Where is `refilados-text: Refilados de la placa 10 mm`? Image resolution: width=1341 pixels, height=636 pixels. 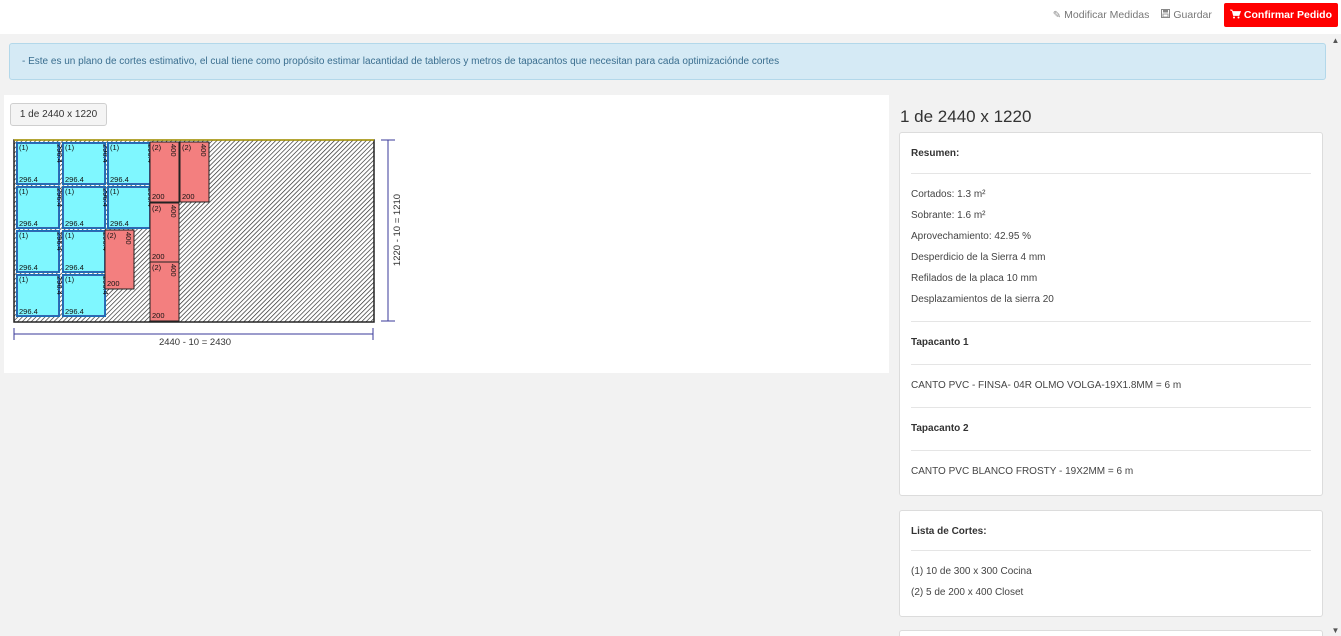 refilados-text: Refilados de la placa 10 mm is located at coordinates (974, 278).